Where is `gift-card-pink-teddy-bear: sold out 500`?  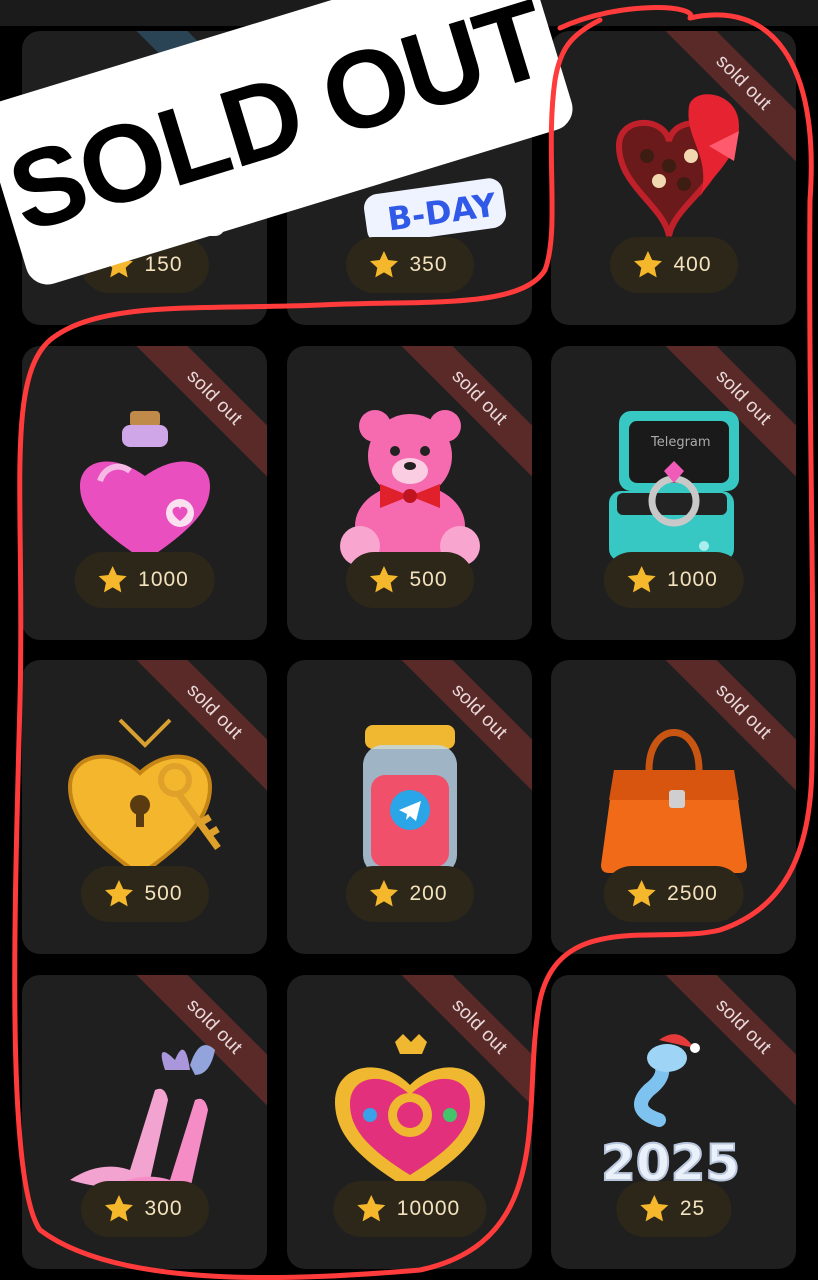
gift-card-pink-teddy-bear: sold out 500 is located at coordinates (409, 493).